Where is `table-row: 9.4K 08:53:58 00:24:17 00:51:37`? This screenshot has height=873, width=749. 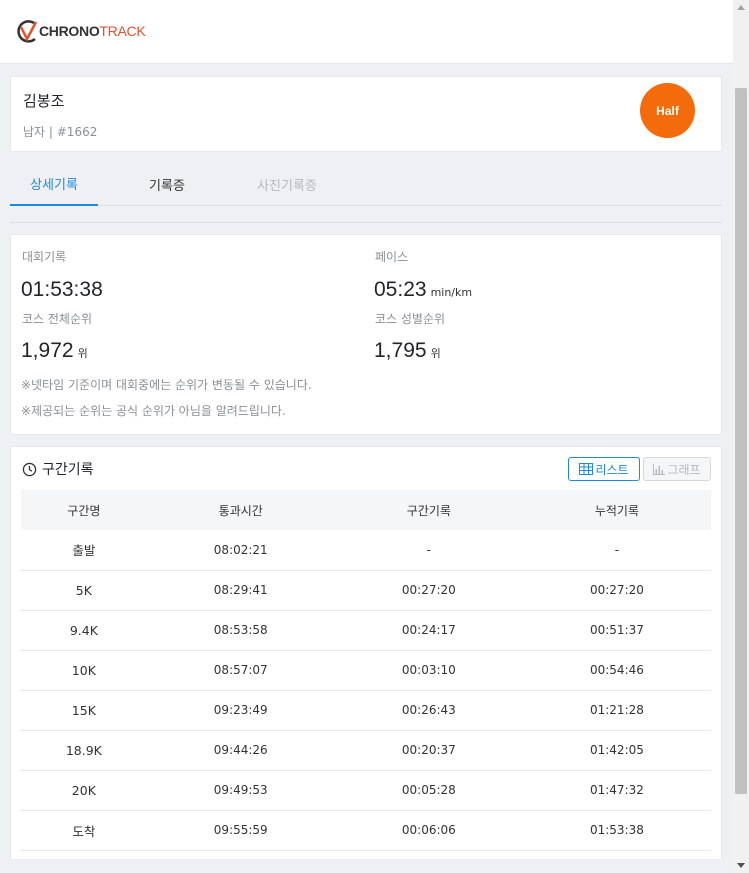 table-row: 9.4K 08:53:58 00:24:17 00:51:37 is located at coordinates (366, 630).